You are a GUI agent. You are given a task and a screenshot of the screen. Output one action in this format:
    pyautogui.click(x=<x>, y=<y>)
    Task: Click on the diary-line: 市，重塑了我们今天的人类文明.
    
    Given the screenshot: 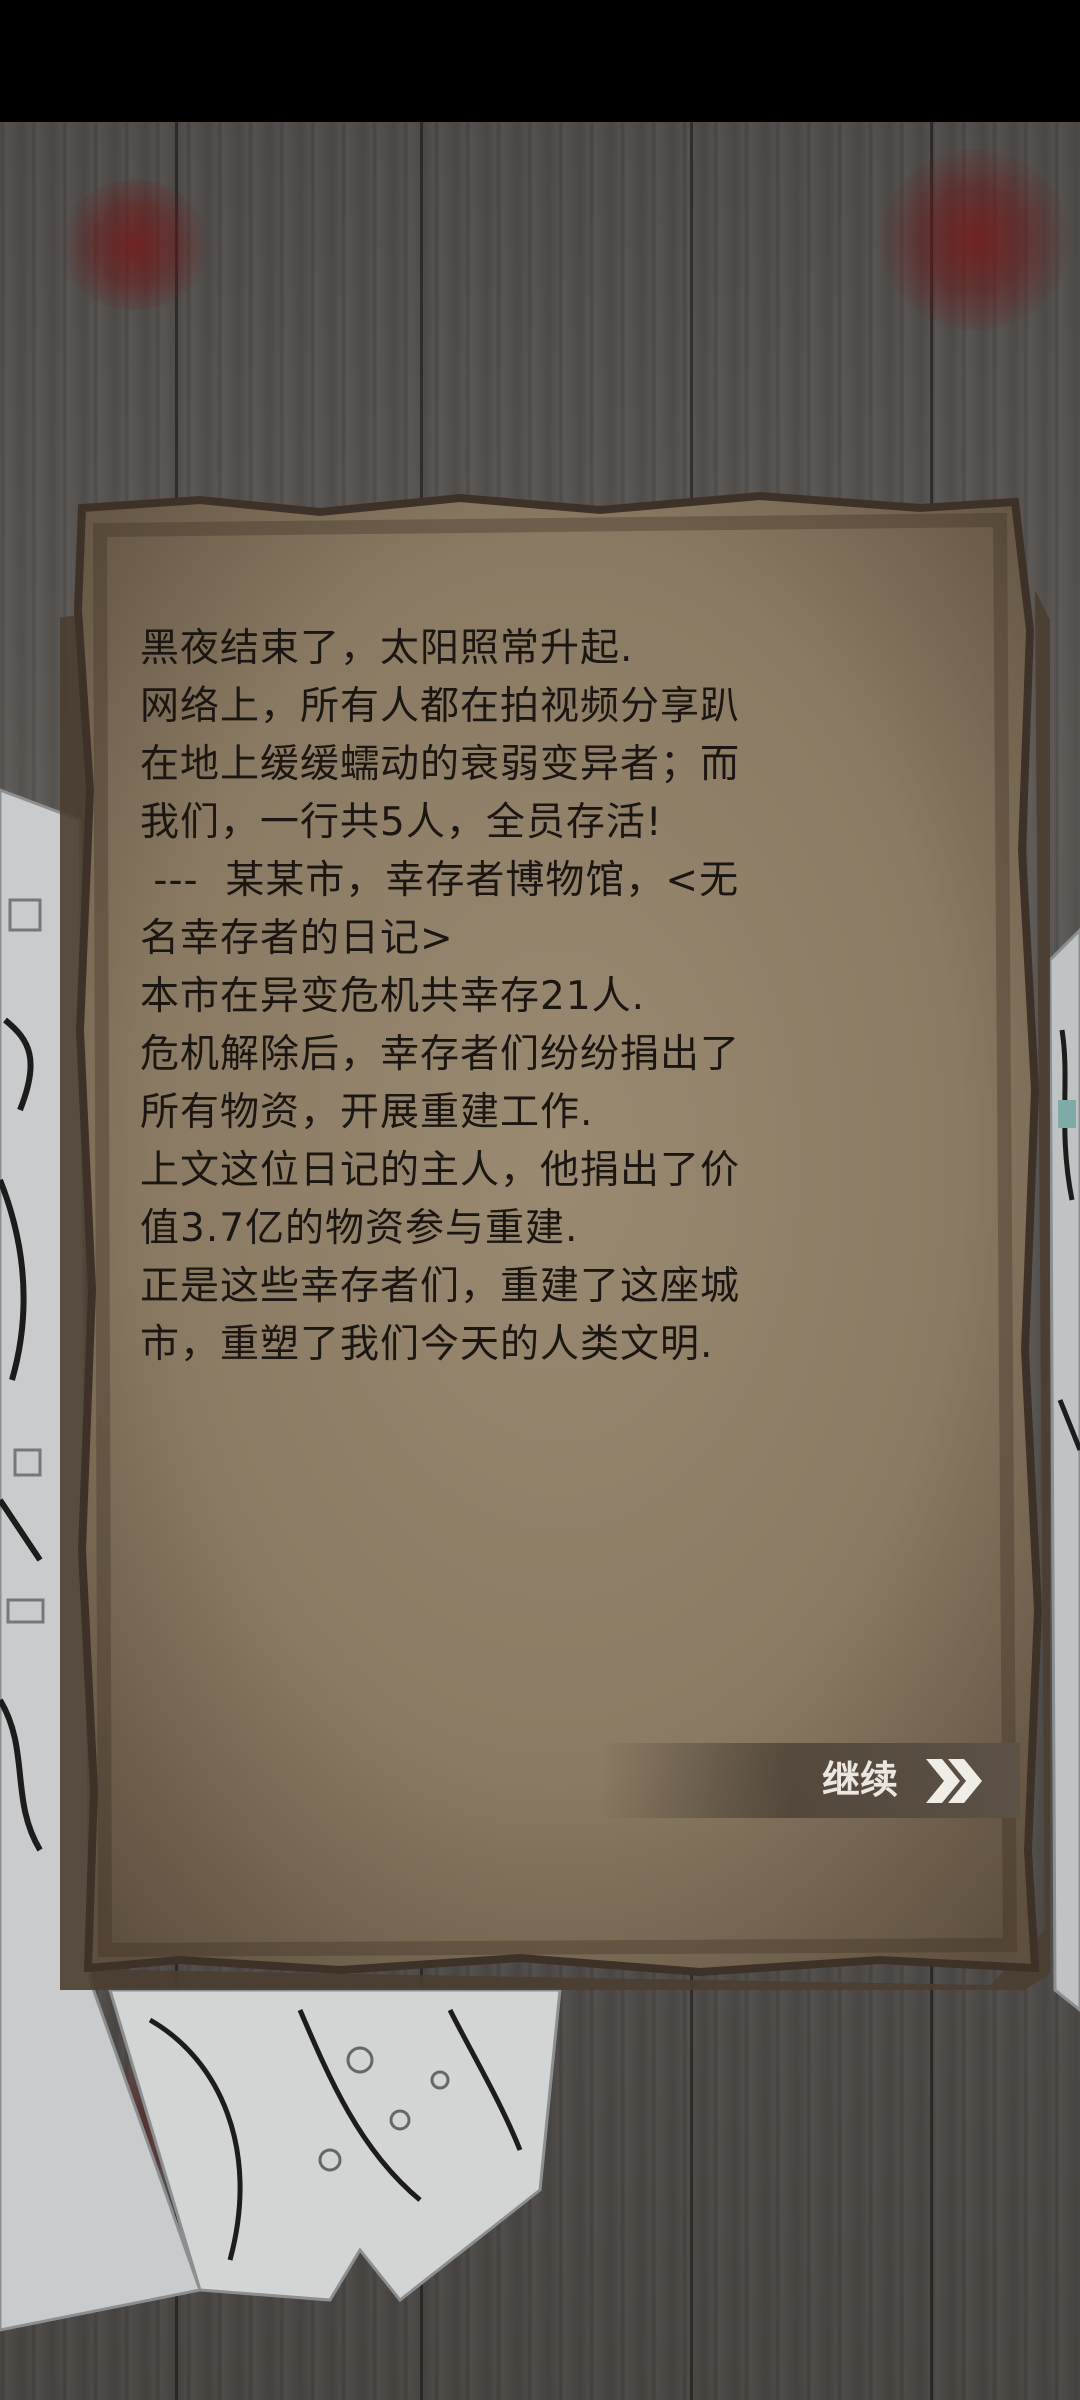 What is the action you would take?
    pyautogui.click(x=427, y=1344)
    